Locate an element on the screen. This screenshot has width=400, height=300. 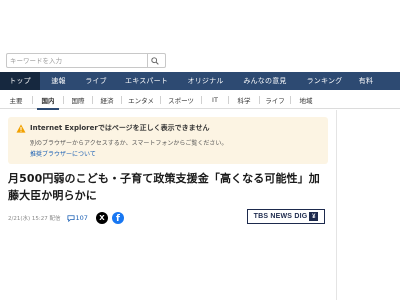
category-nav: 主要 国内 国際 経済 エンタメ スポーツ IT 科学 ライフ 地域 is located at coordinates (200, 101).